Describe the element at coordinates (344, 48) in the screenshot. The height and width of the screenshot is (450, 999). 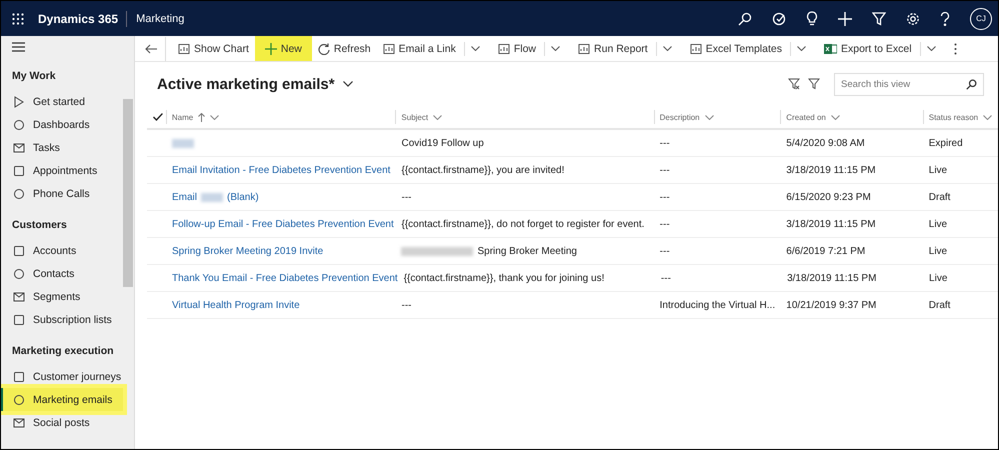
I see `command-button: Refresh` at that location.